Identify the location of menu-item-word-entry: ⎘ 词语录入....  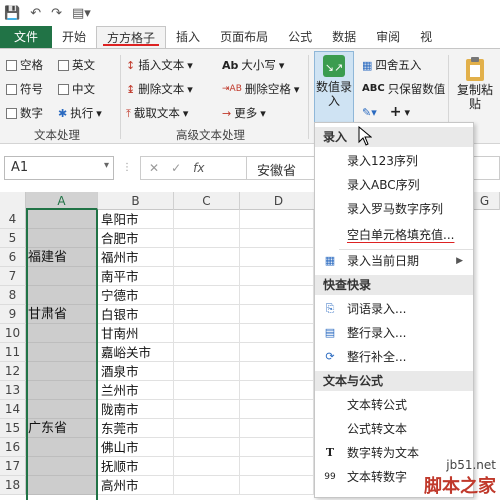
(394, 309).